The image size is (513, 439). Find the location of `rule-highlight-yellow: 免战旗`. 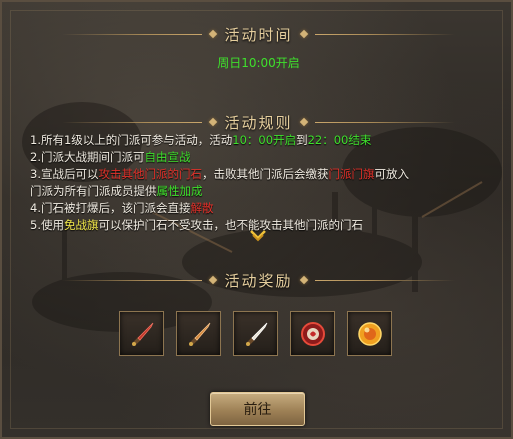

rule-highlight-yellow: 免战旗 is located at coordinates (81, 225).